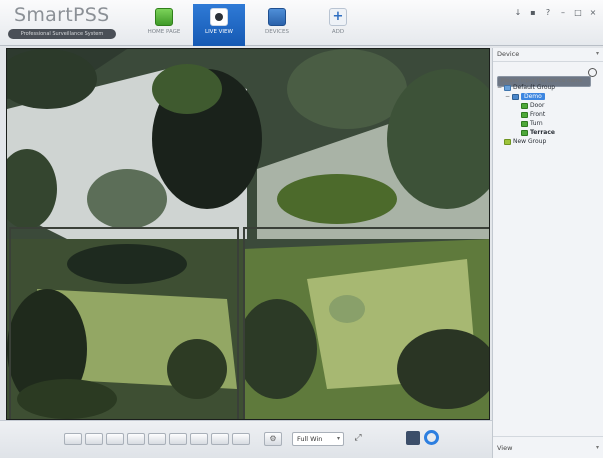 Image resolution: width=603 pixels, height=458 pixels. I want to click on logo-tagline: Professional Surveillance System, so click(62, 34).